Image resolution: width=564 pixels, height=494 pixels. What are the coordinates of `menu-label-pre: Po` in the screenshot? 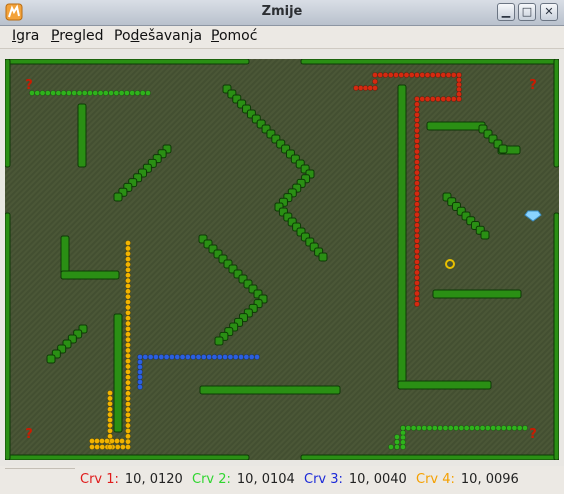 It's located at (122, 36).